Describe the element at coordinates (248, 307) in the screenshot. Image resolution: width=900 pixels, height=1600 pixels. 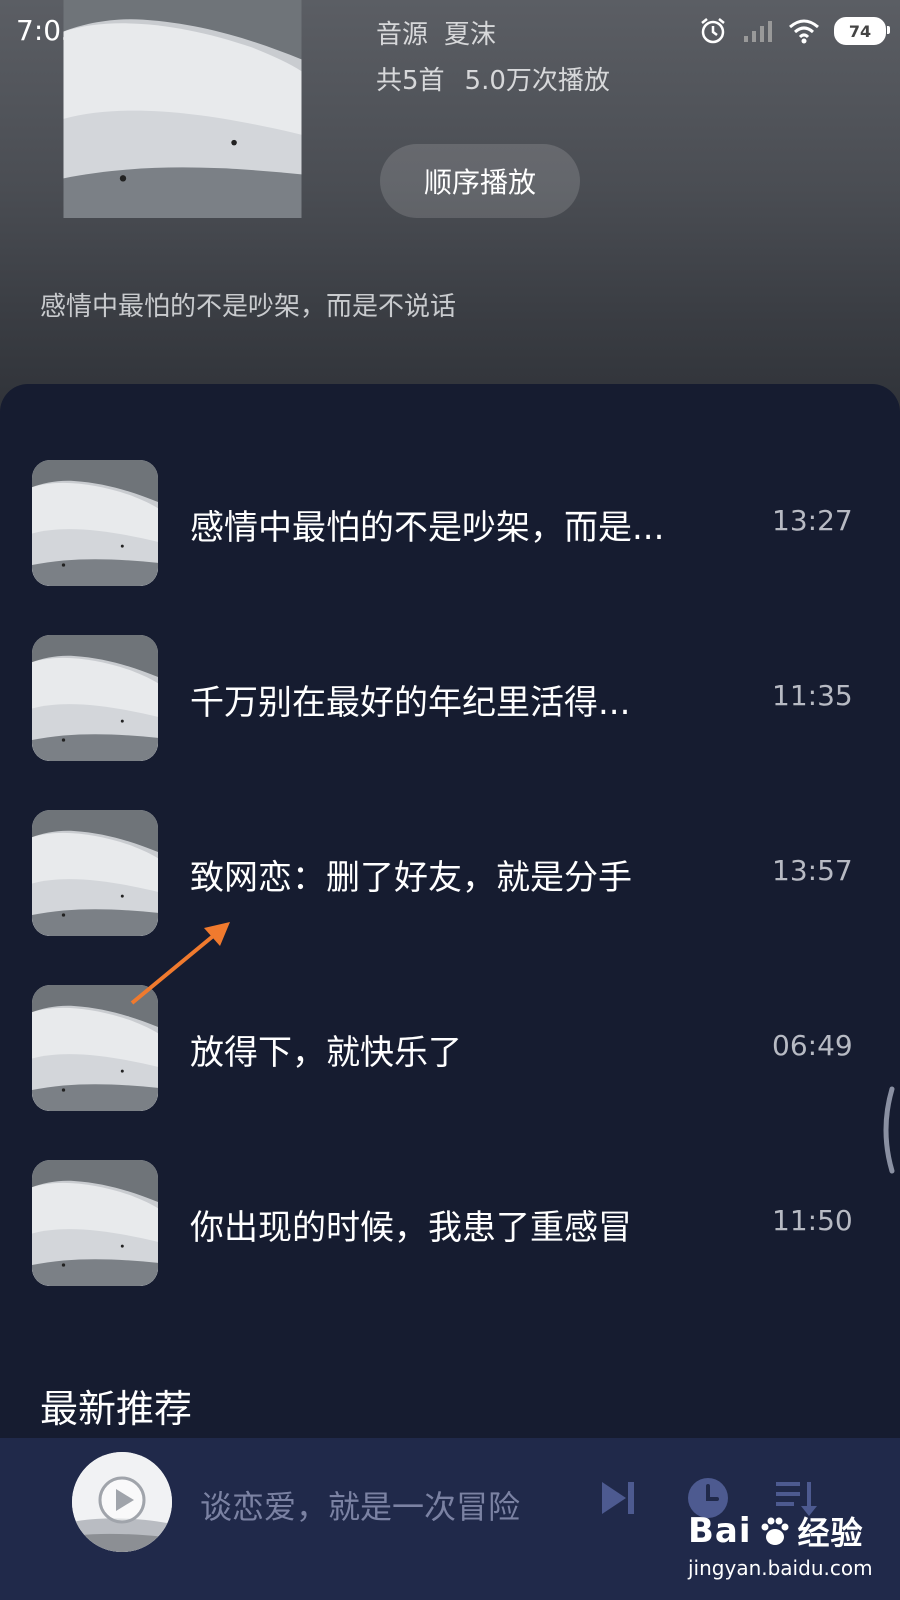
I see `album-description: 感情中最怕的不是吵架，而是不说话` at that location.